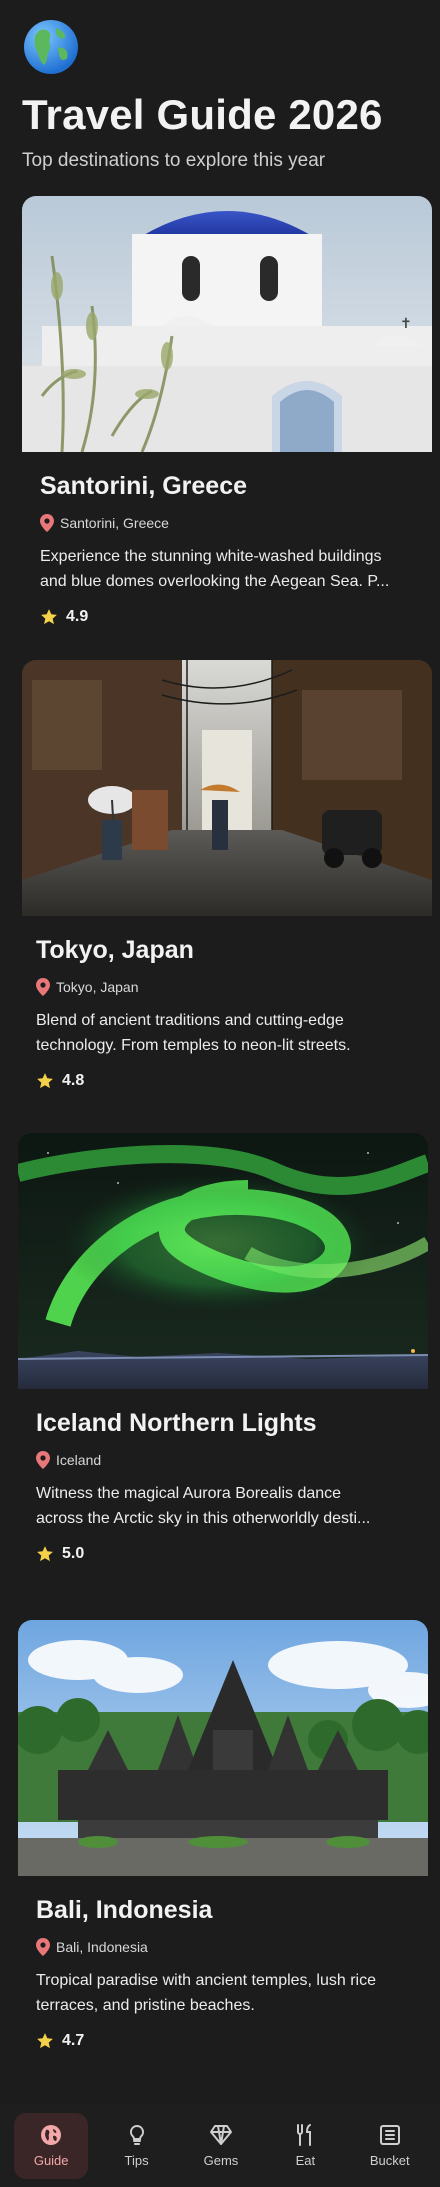  I want to click on lightbulb-icon, so click(136, 2134).